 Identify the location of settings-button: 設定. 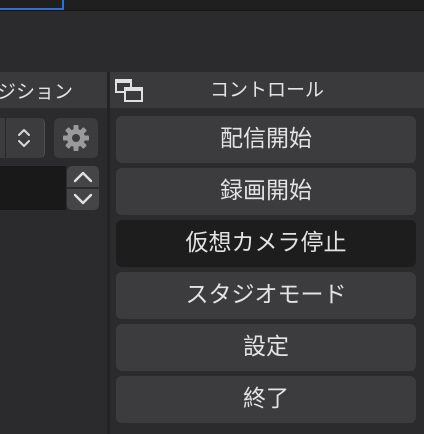
(266, 347).